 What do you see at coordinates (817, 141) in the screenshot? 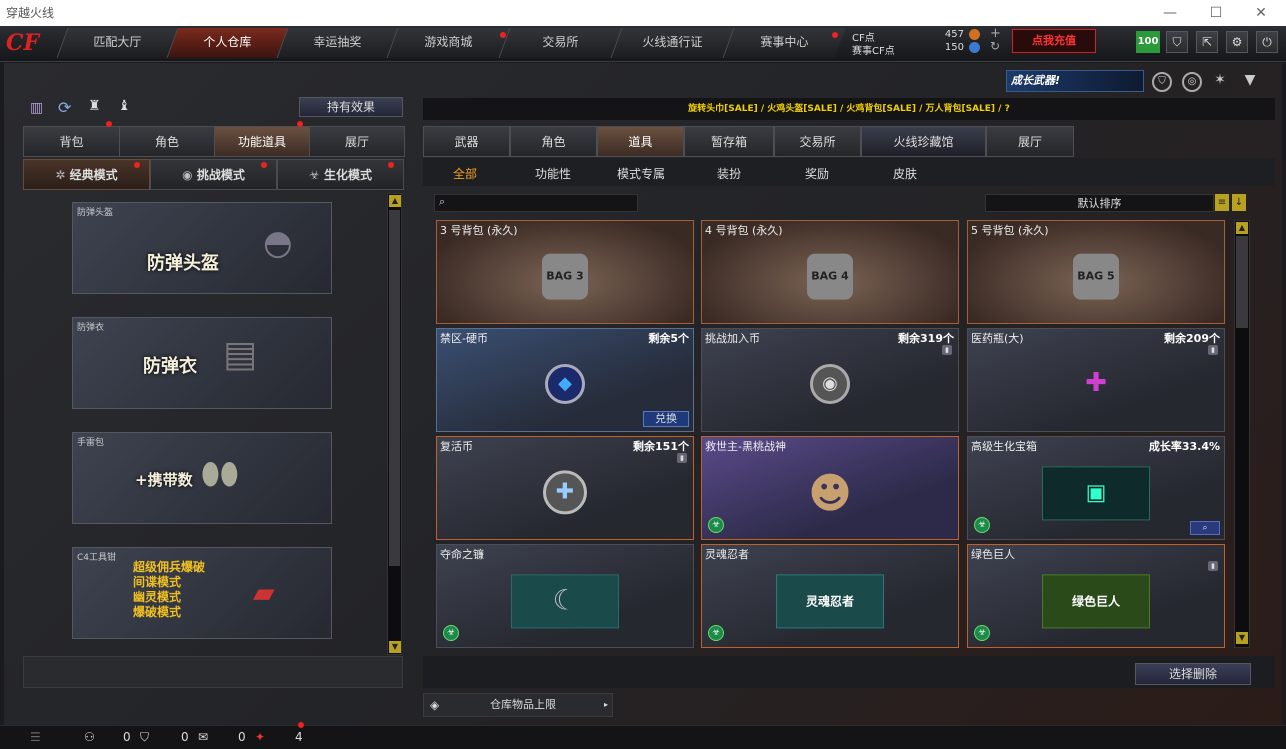
I see `tab-exchange-right: 交易所` at bounding box center [817, 141].